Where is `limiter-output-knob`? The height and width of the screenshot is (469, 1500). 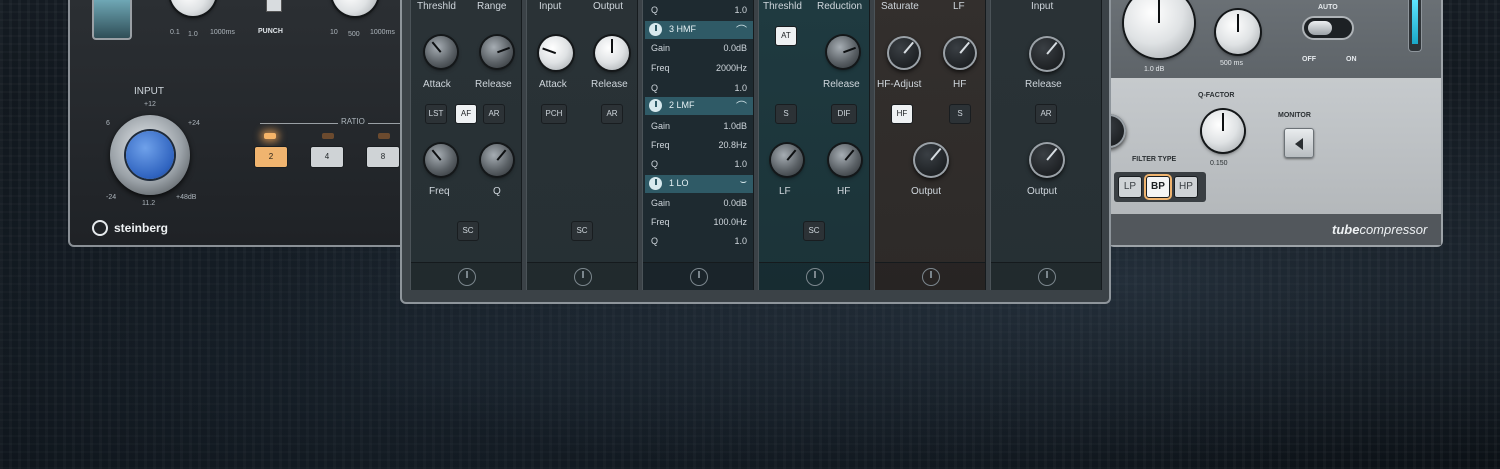
limiter-output-knob is located at coordinates (1047, 160).